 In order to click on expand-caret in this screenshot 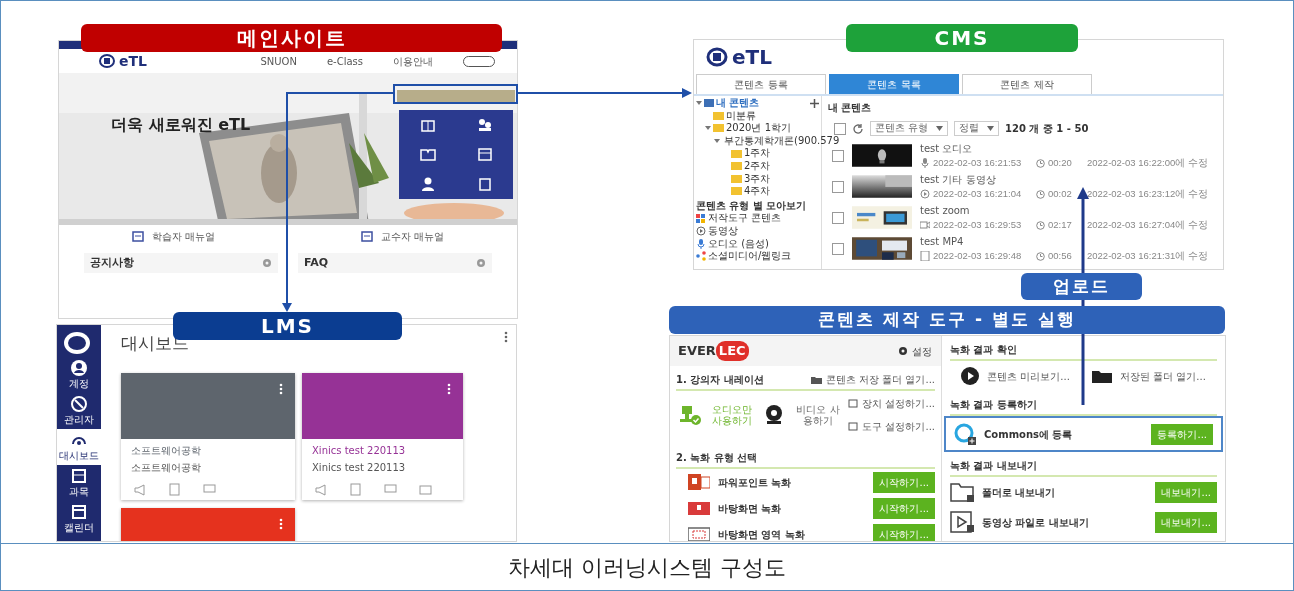, I will do `click(717, 141)`.